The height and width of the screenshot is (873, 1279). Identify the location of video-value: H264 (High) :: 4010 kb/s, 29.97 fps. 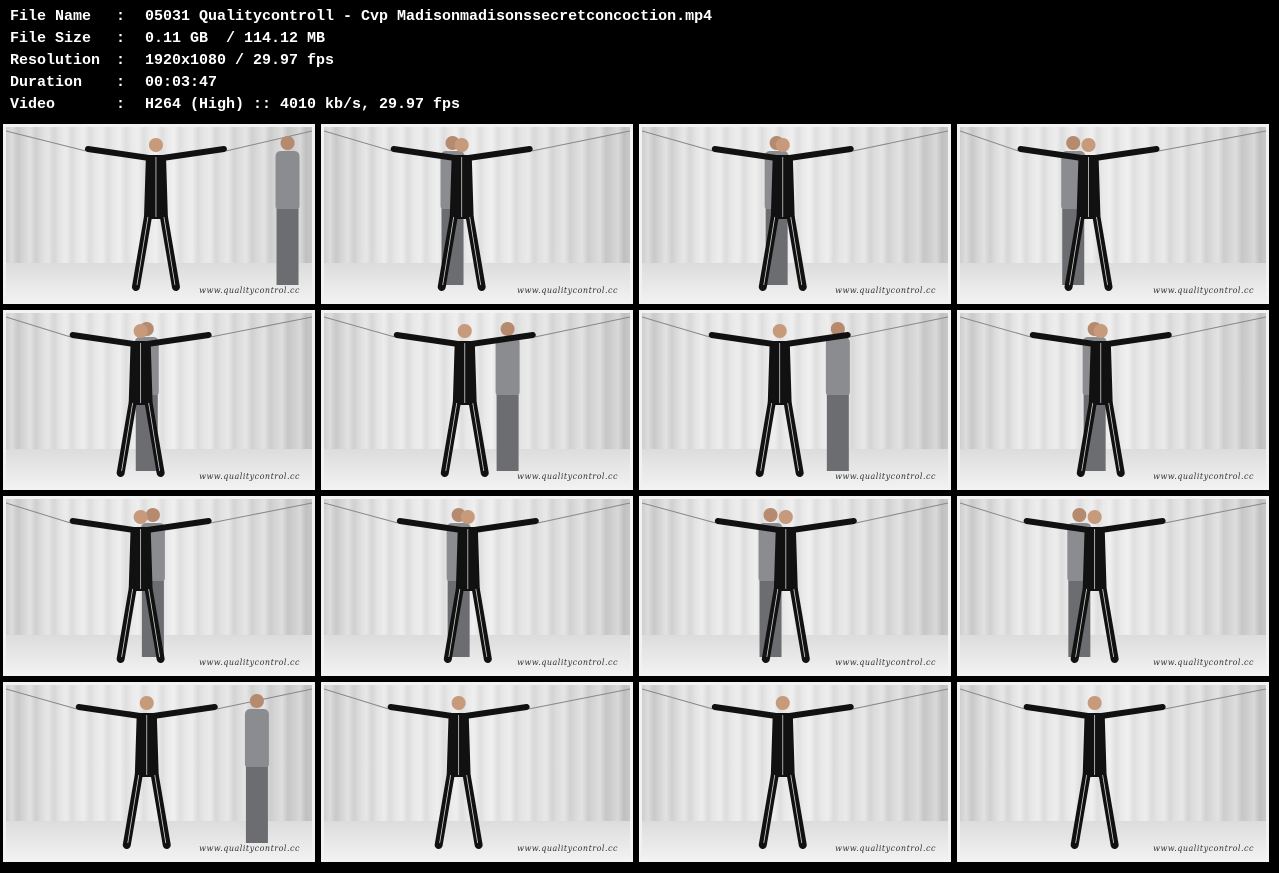
(303, 104).